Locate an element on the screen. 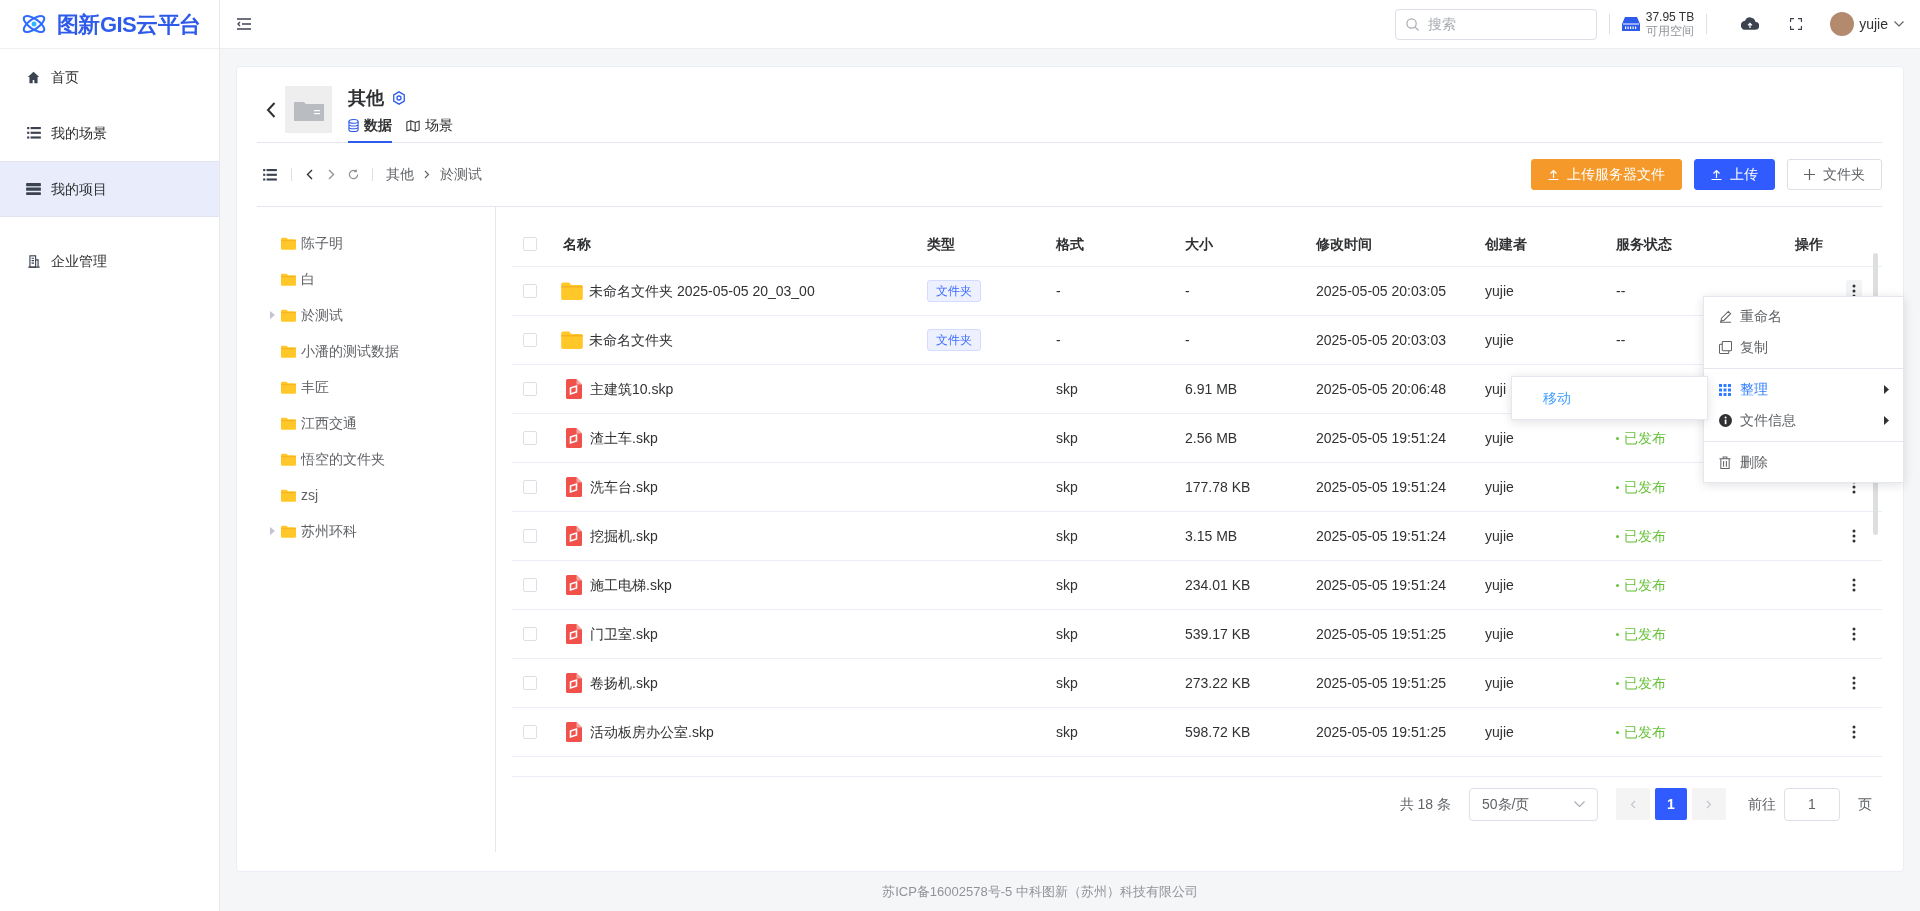 This screenshot has height=911, width=1920. column-header: 大小 is located at coordinates (1199, 244).